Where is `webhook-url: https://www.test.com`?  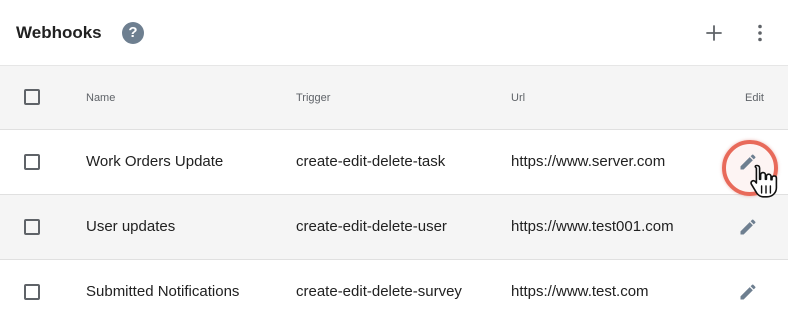
webhook-url: https://www.test.com is located at coordinates (580, 291).